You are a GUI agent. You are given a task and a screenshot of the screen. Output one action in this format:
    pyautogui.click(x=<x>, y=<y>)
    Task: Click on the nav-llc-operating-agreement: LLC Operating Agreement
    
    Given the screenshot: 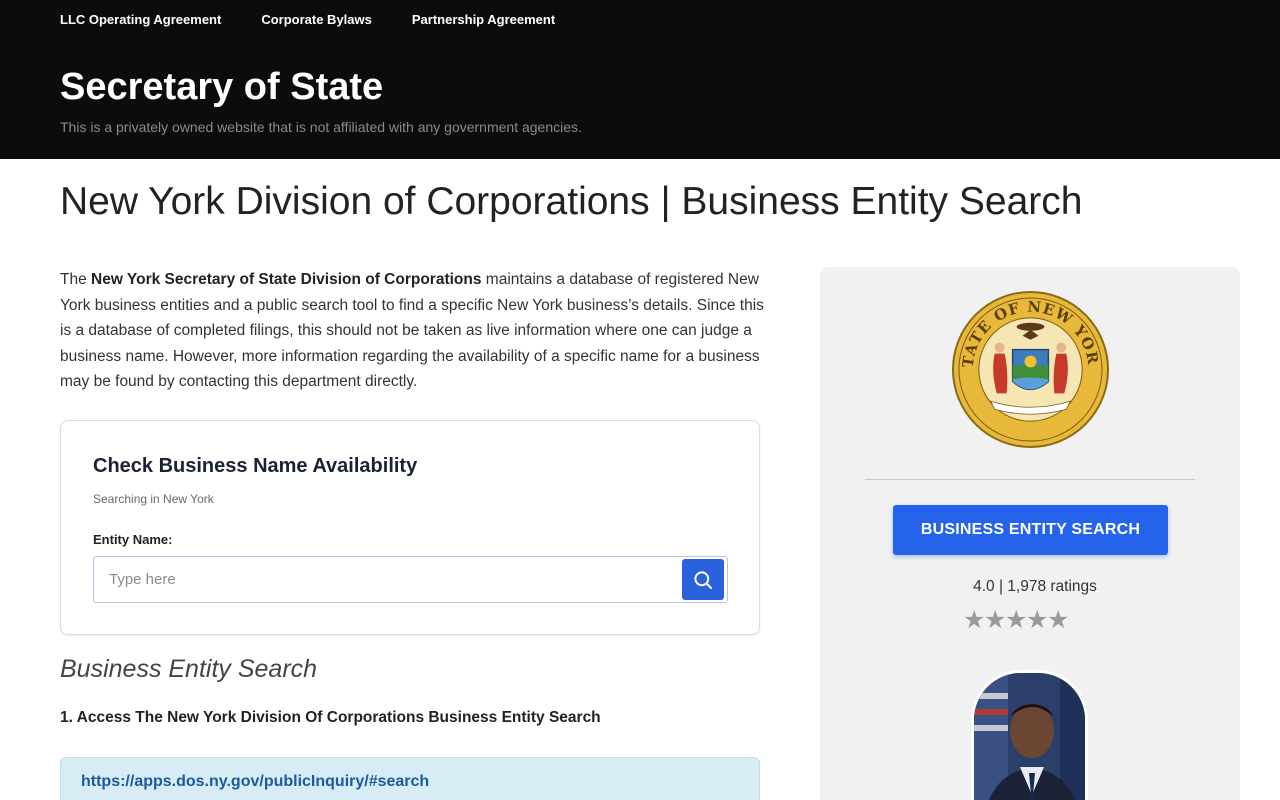 What is the action you would take?
    pyautogui.click(x=140, y=19)
    